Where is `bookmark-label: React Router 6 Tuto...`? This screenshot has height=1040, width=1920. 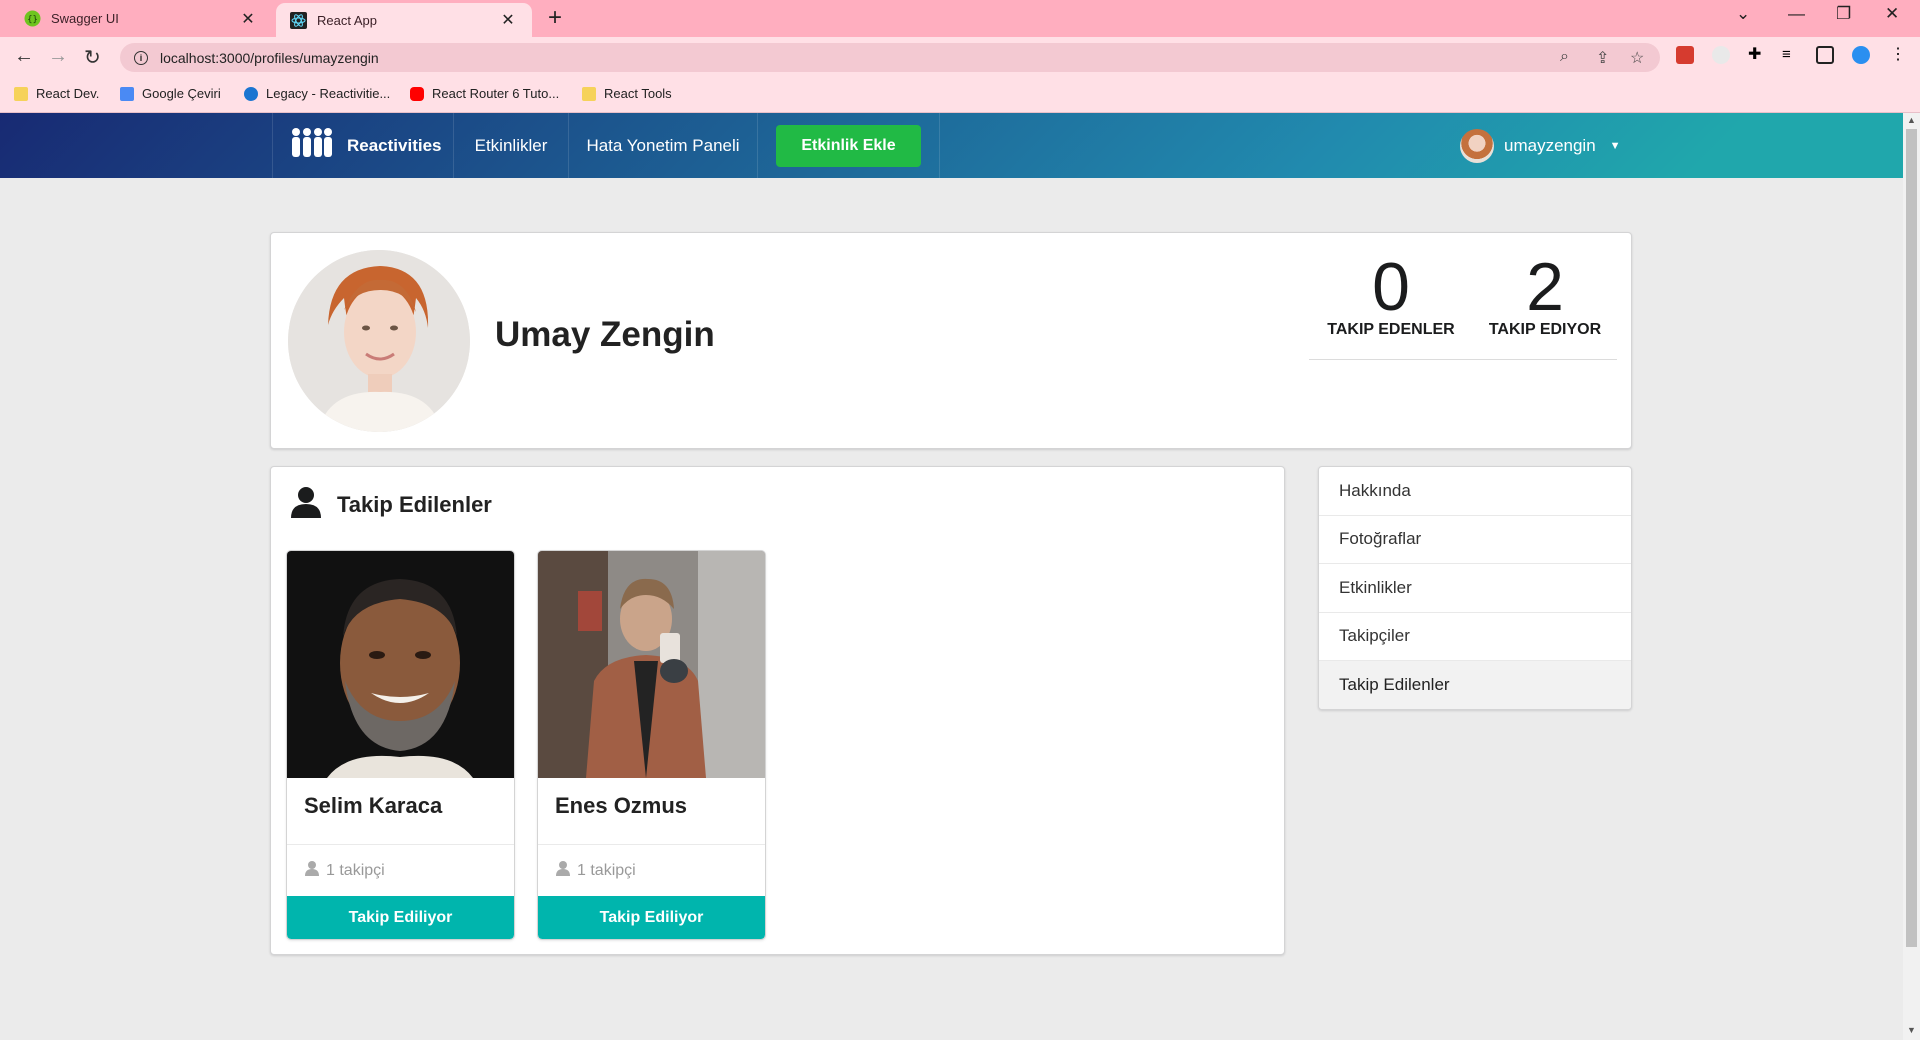 bookmark-label: React Router 6 Tuto... is located at coordinates (496, 93).